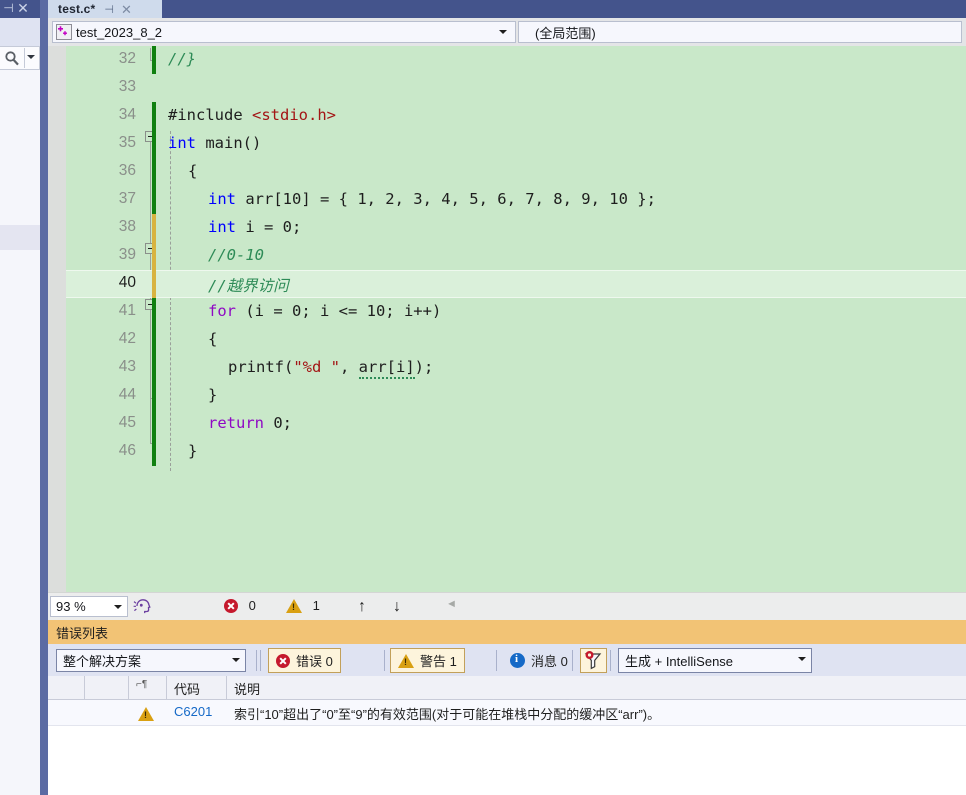 This screenshot has height=795, width=966. What do you see at coordinates (516, 340) in the screenshot?
I see `code-line: 42 {` at bounding box center [516, 340].